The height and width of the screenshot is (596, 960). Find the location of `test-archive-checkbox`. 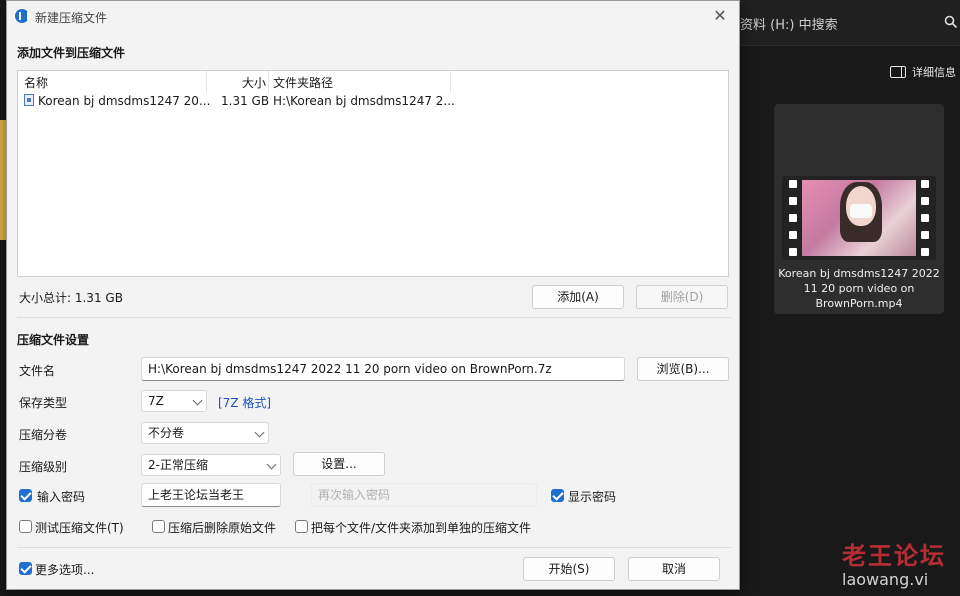

test-archive-checkbox is located at coordinates (25, 526).